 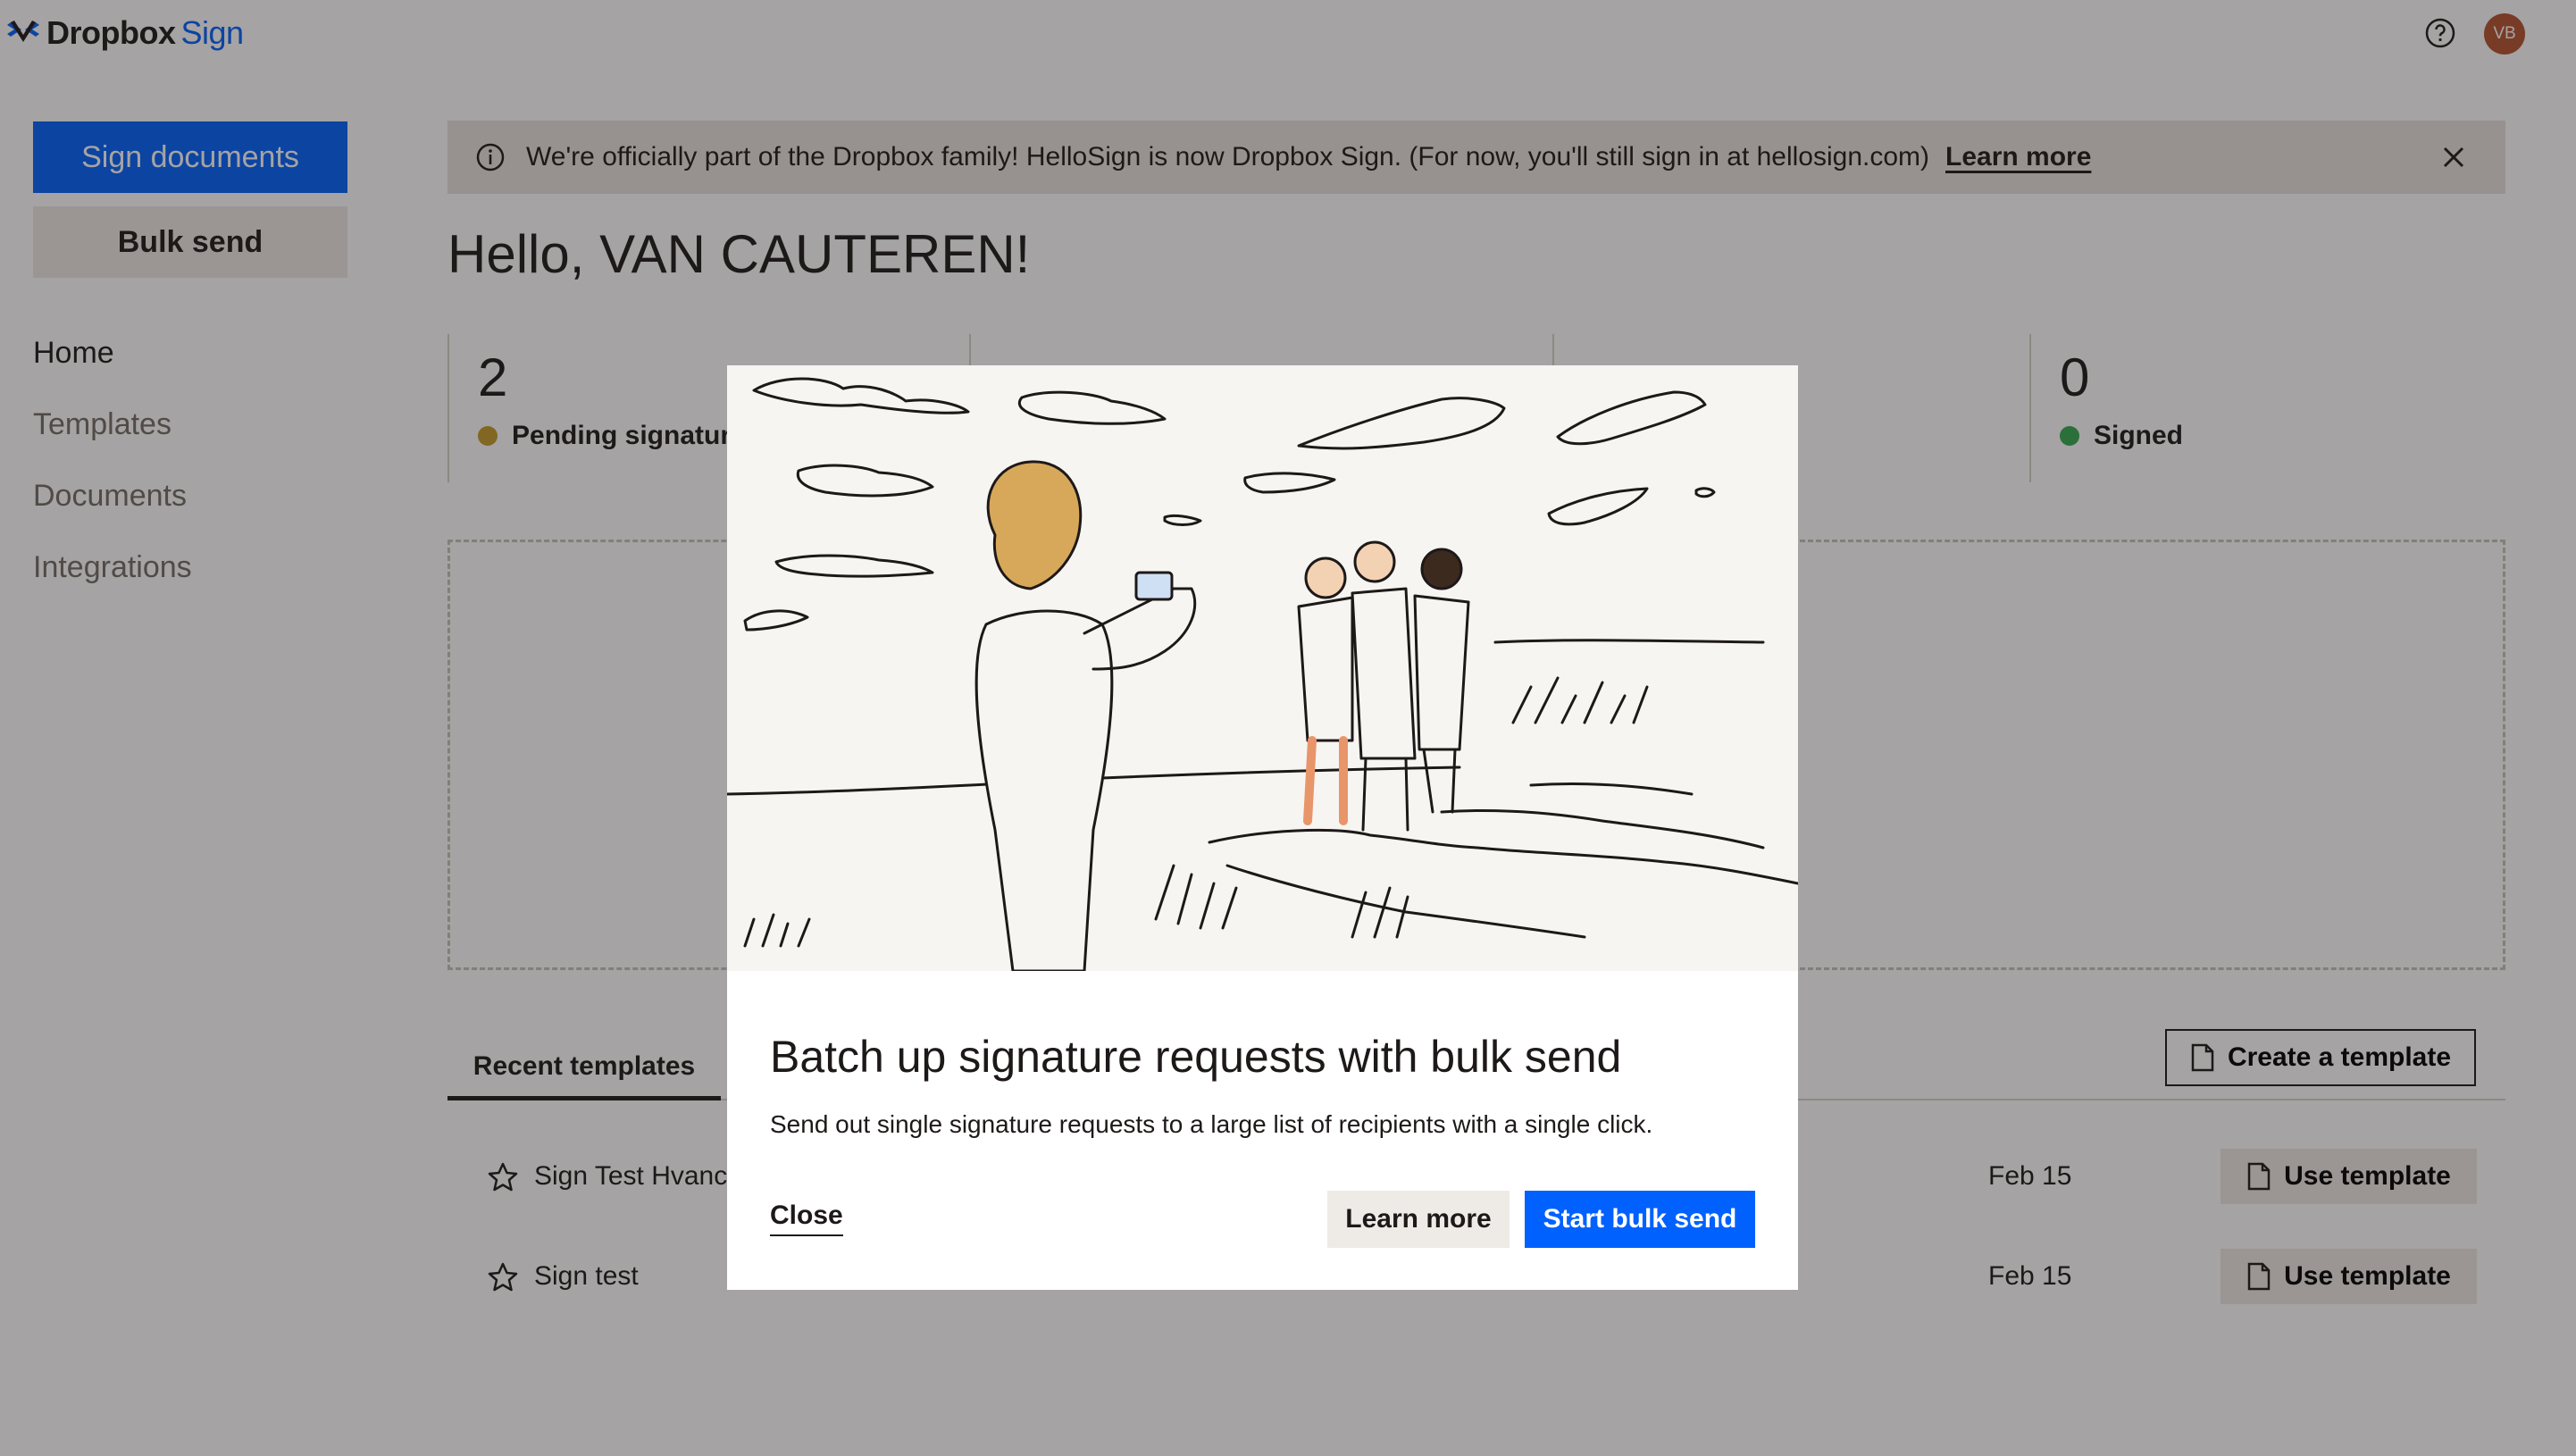 What do you see at coordinates (1640, 1219) in the screenshot?
I see `start-bulk-send-button: Start bulk send` at bounding box center [1640, 1219].